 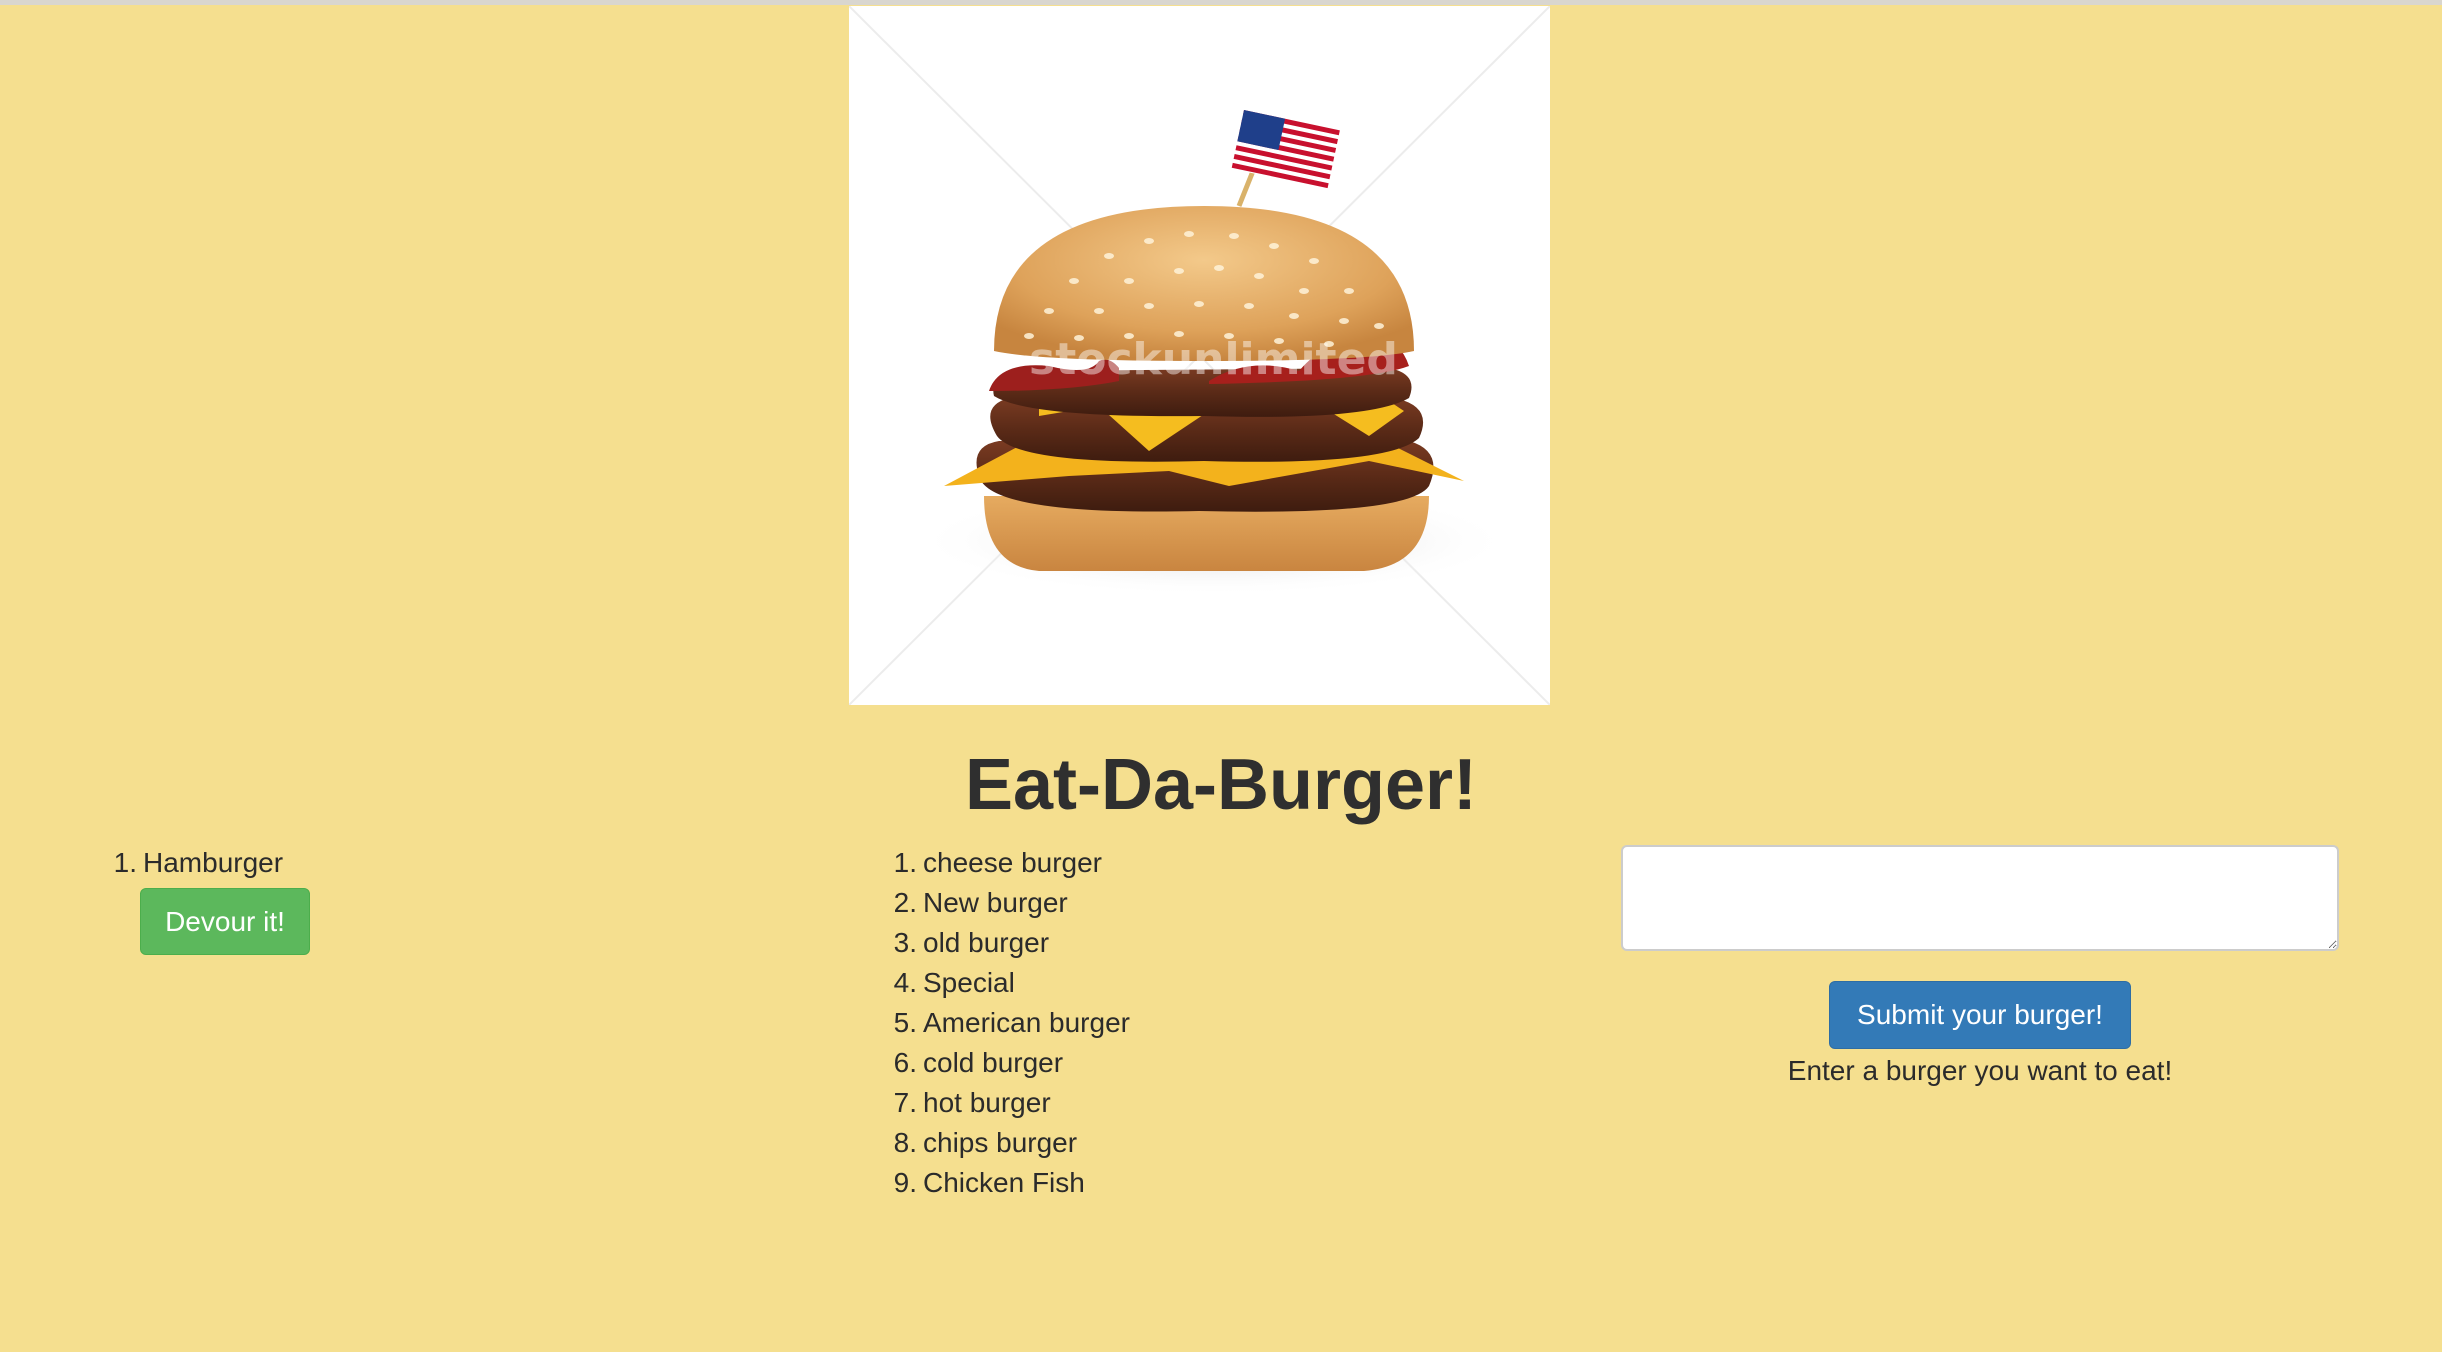 I want to click on devour-button: Devour it!, so click(x=225, y=921).